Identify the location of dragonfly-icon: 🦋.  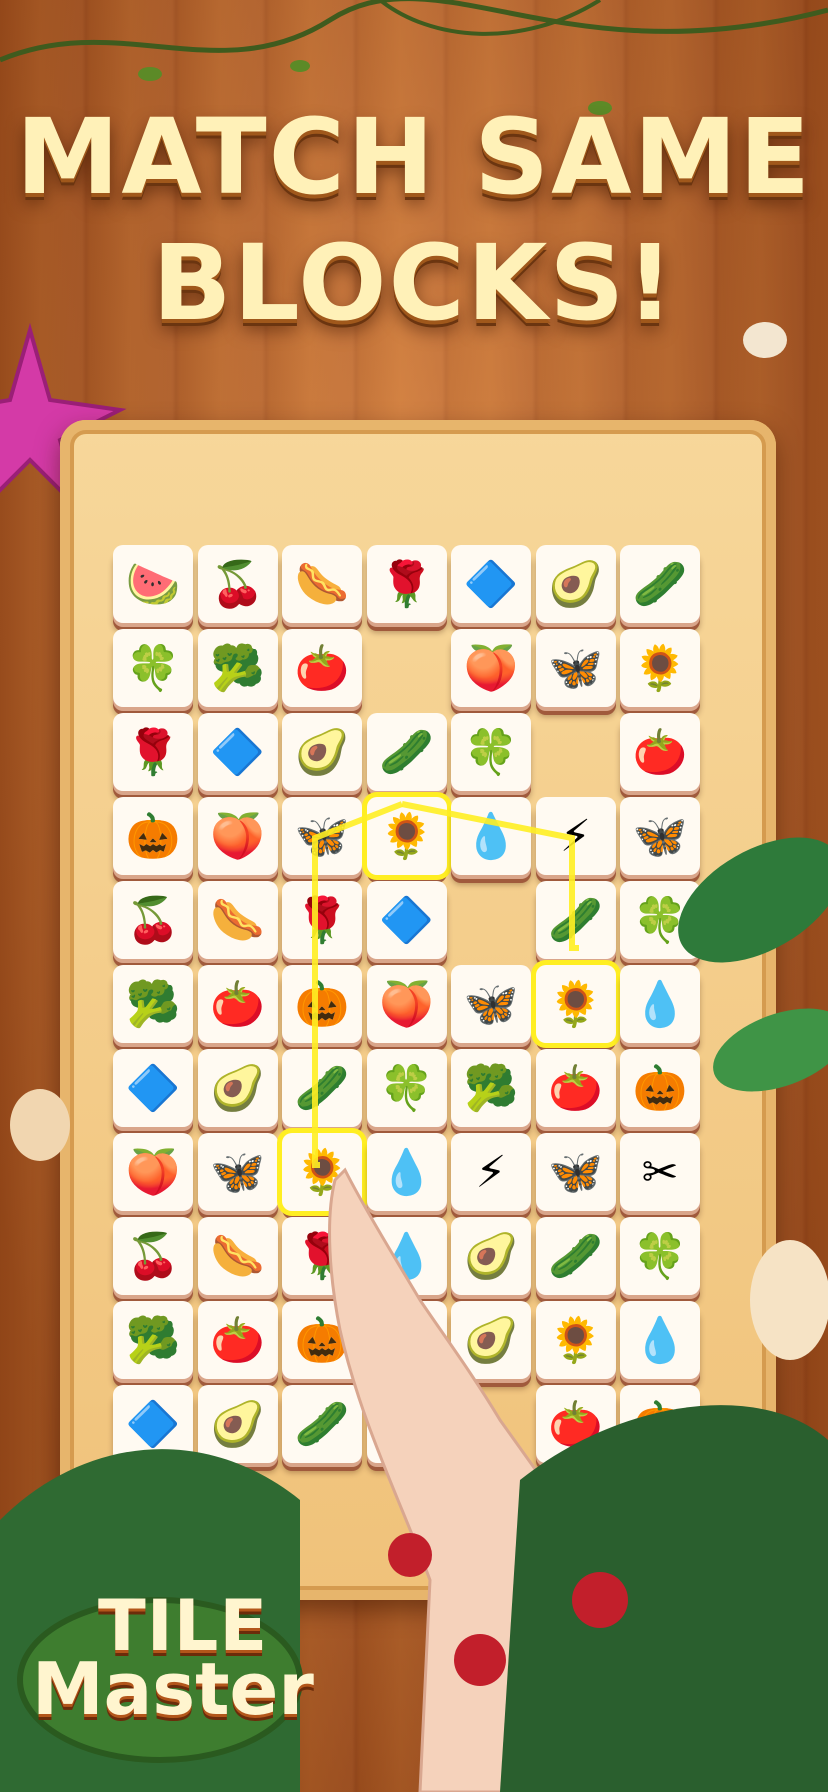
(322, 836).